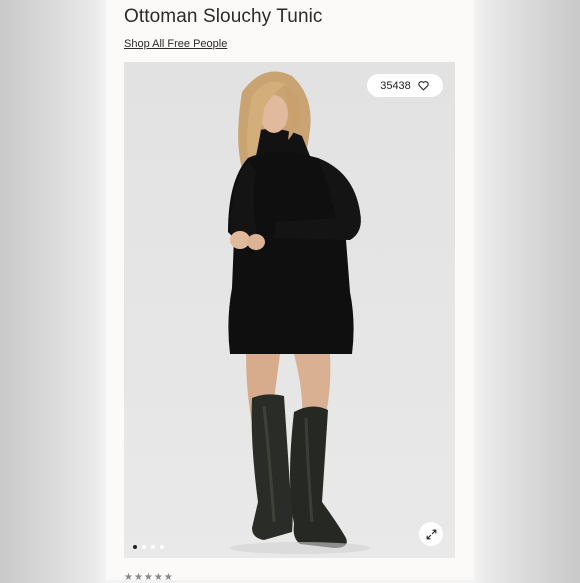 This screenshot has height=583, width=580. What do you see at coordinates (423, 86) in the screenshot?
I see `heart-icon` at bounding box center [423, 86].